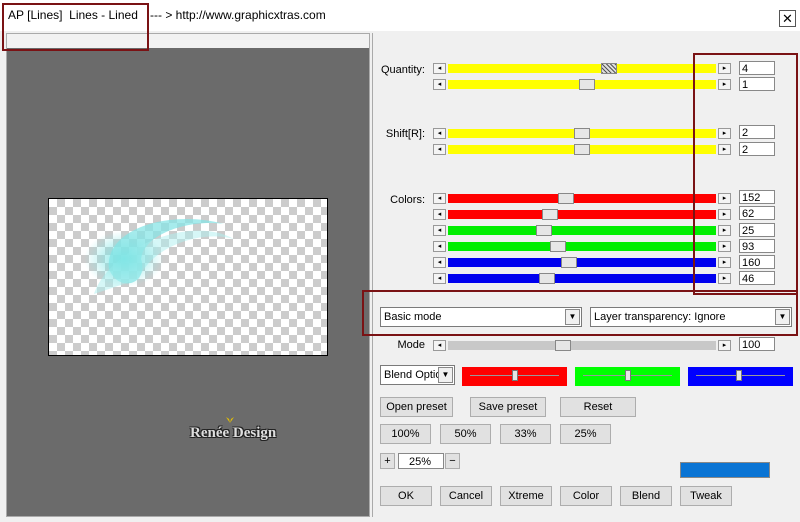  I want to click on quantity-slider-1: ◂ ▸, so click(582, 68).